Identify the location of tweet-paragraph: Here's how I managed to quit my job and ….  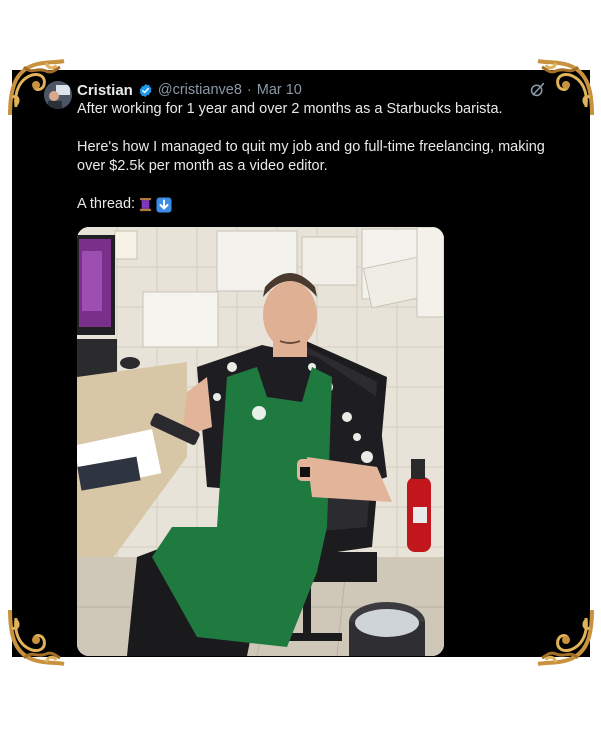
(311, 156).